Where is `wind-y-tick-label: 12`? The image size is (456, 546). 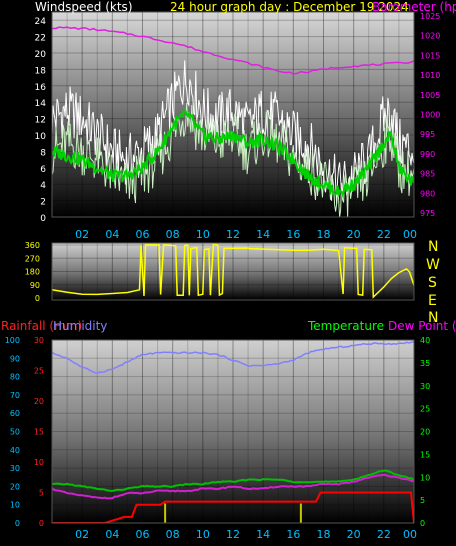 wind-y-tick-label: 12 is located at coordinates (40, 121).